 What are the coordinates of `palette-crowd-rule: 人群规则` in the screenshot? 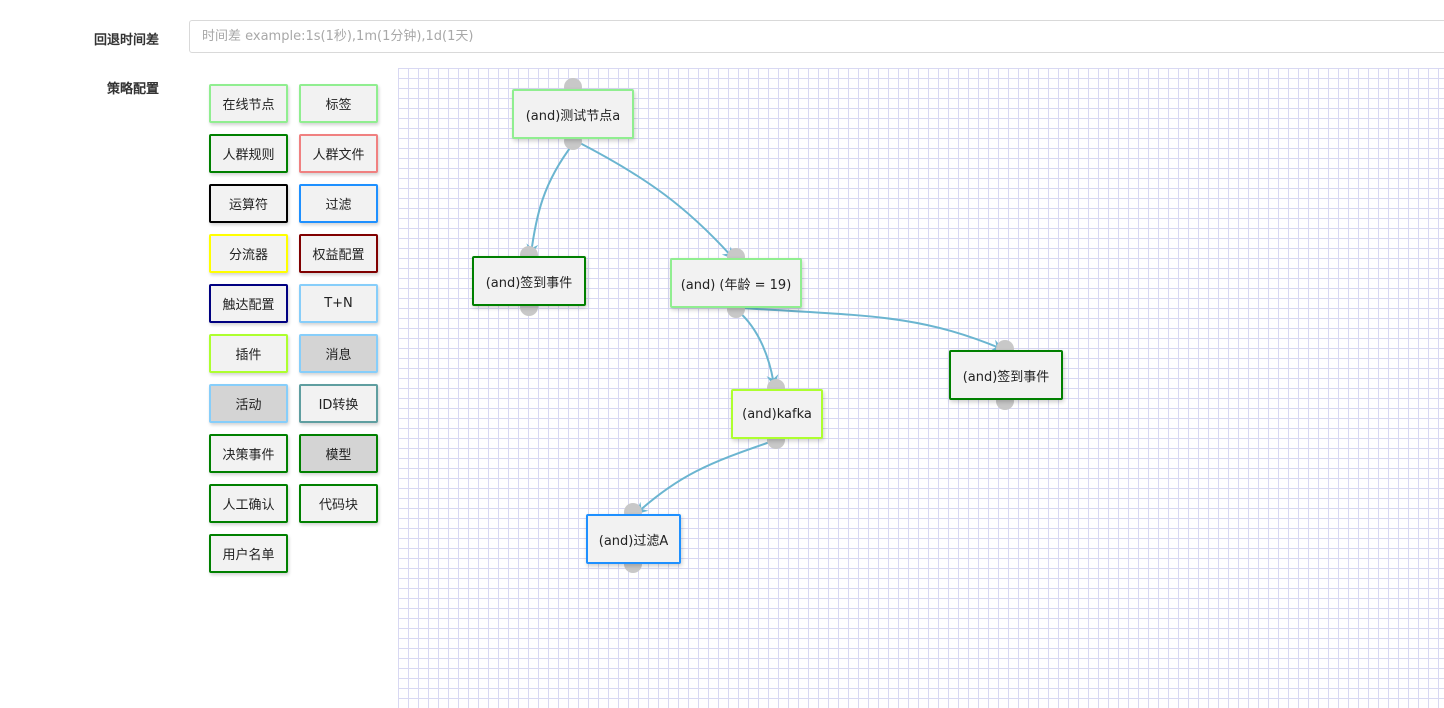 It's located at (248, 153).